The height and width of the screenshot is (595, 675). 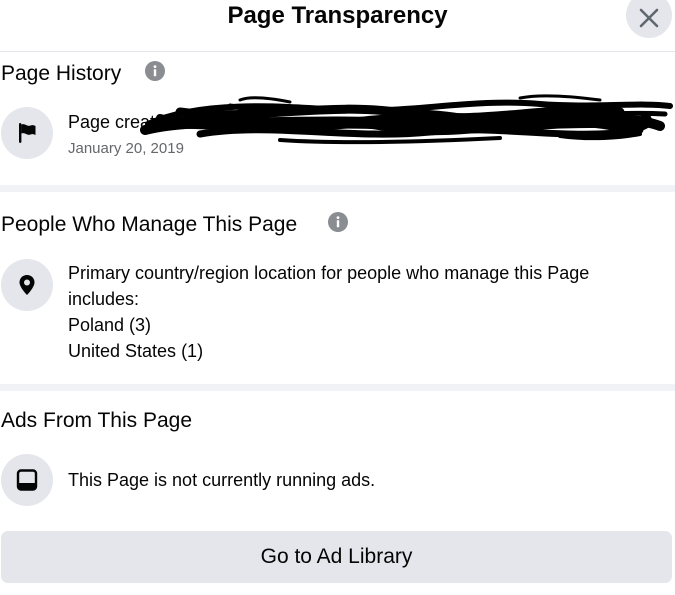 I want to click on location-pin-icon, so click(x=27, y=285).